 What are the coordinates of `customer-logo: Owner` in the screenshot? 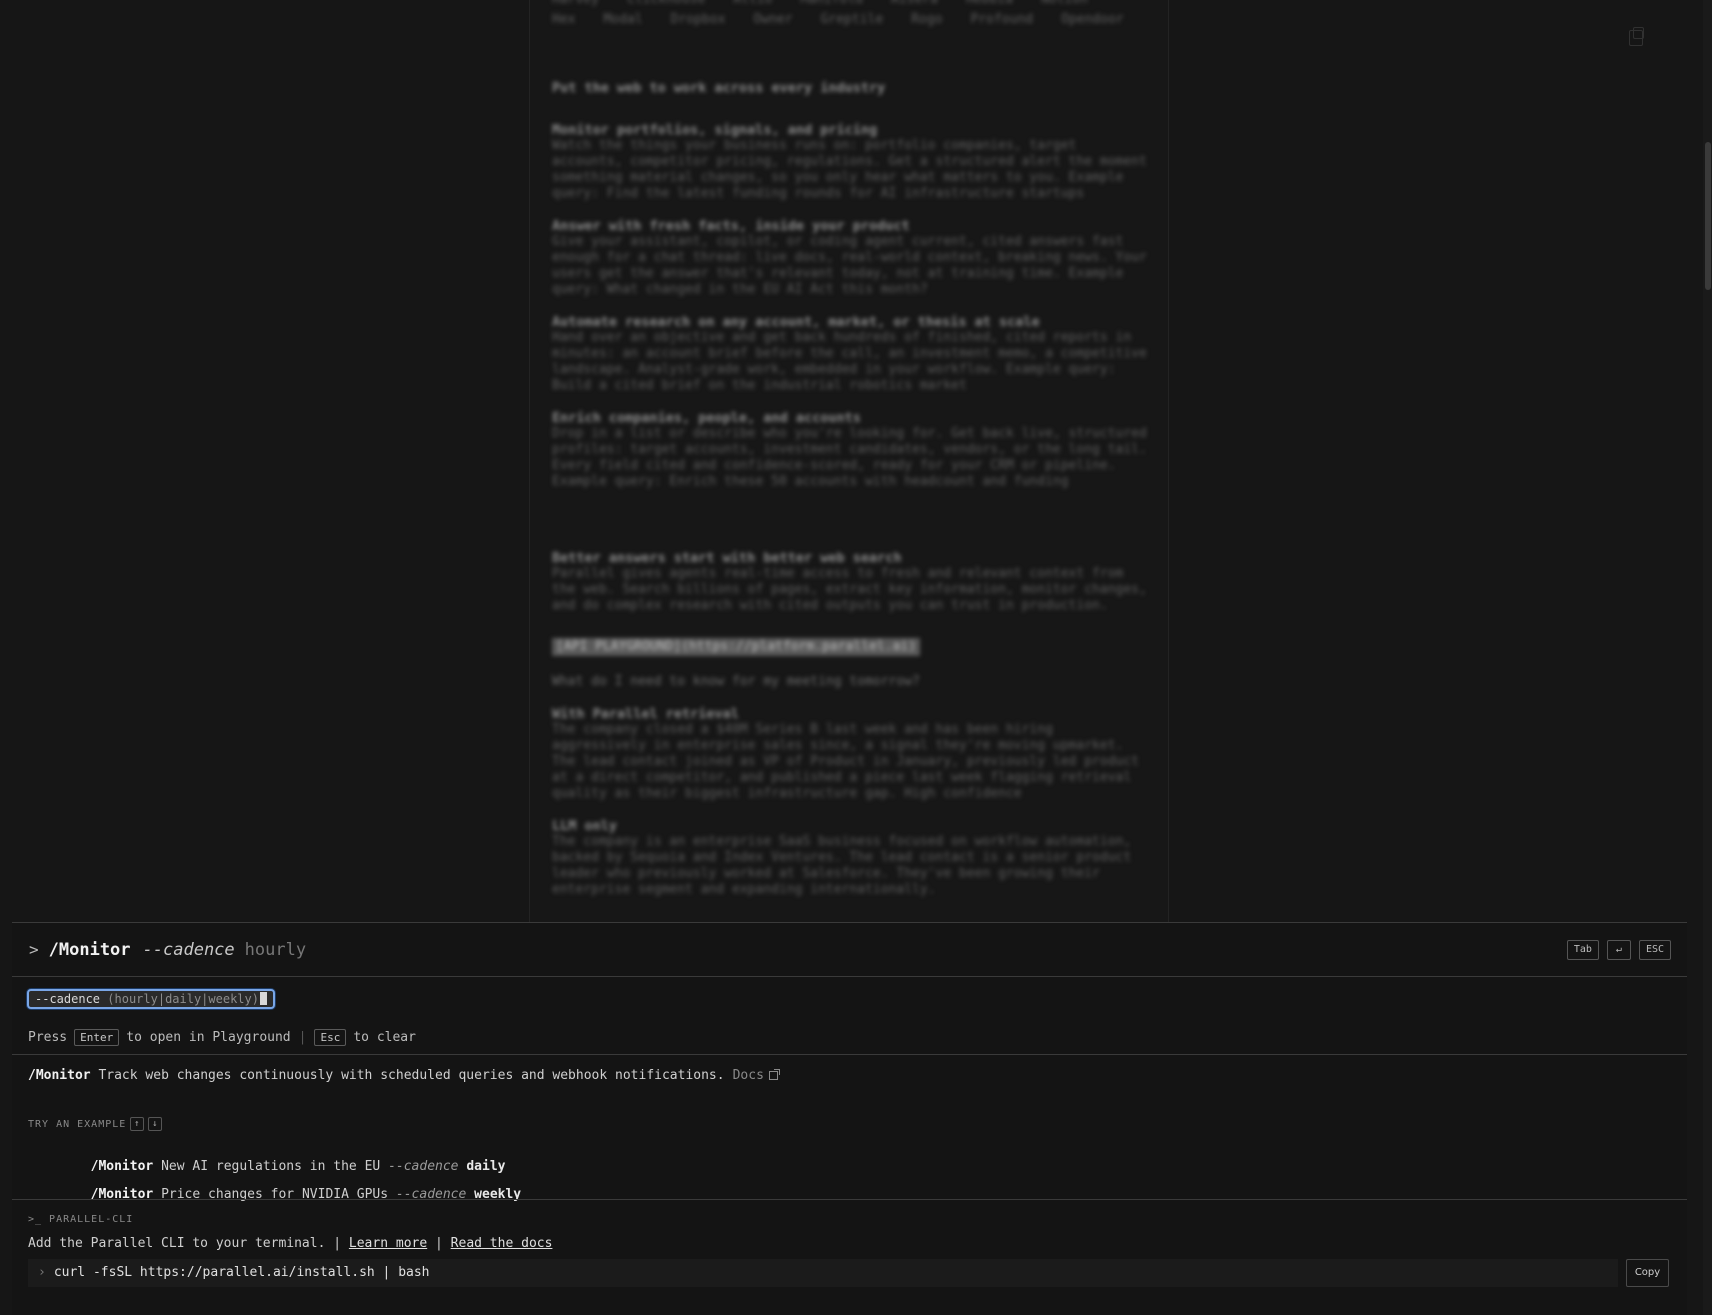 It's located at (773, 19).